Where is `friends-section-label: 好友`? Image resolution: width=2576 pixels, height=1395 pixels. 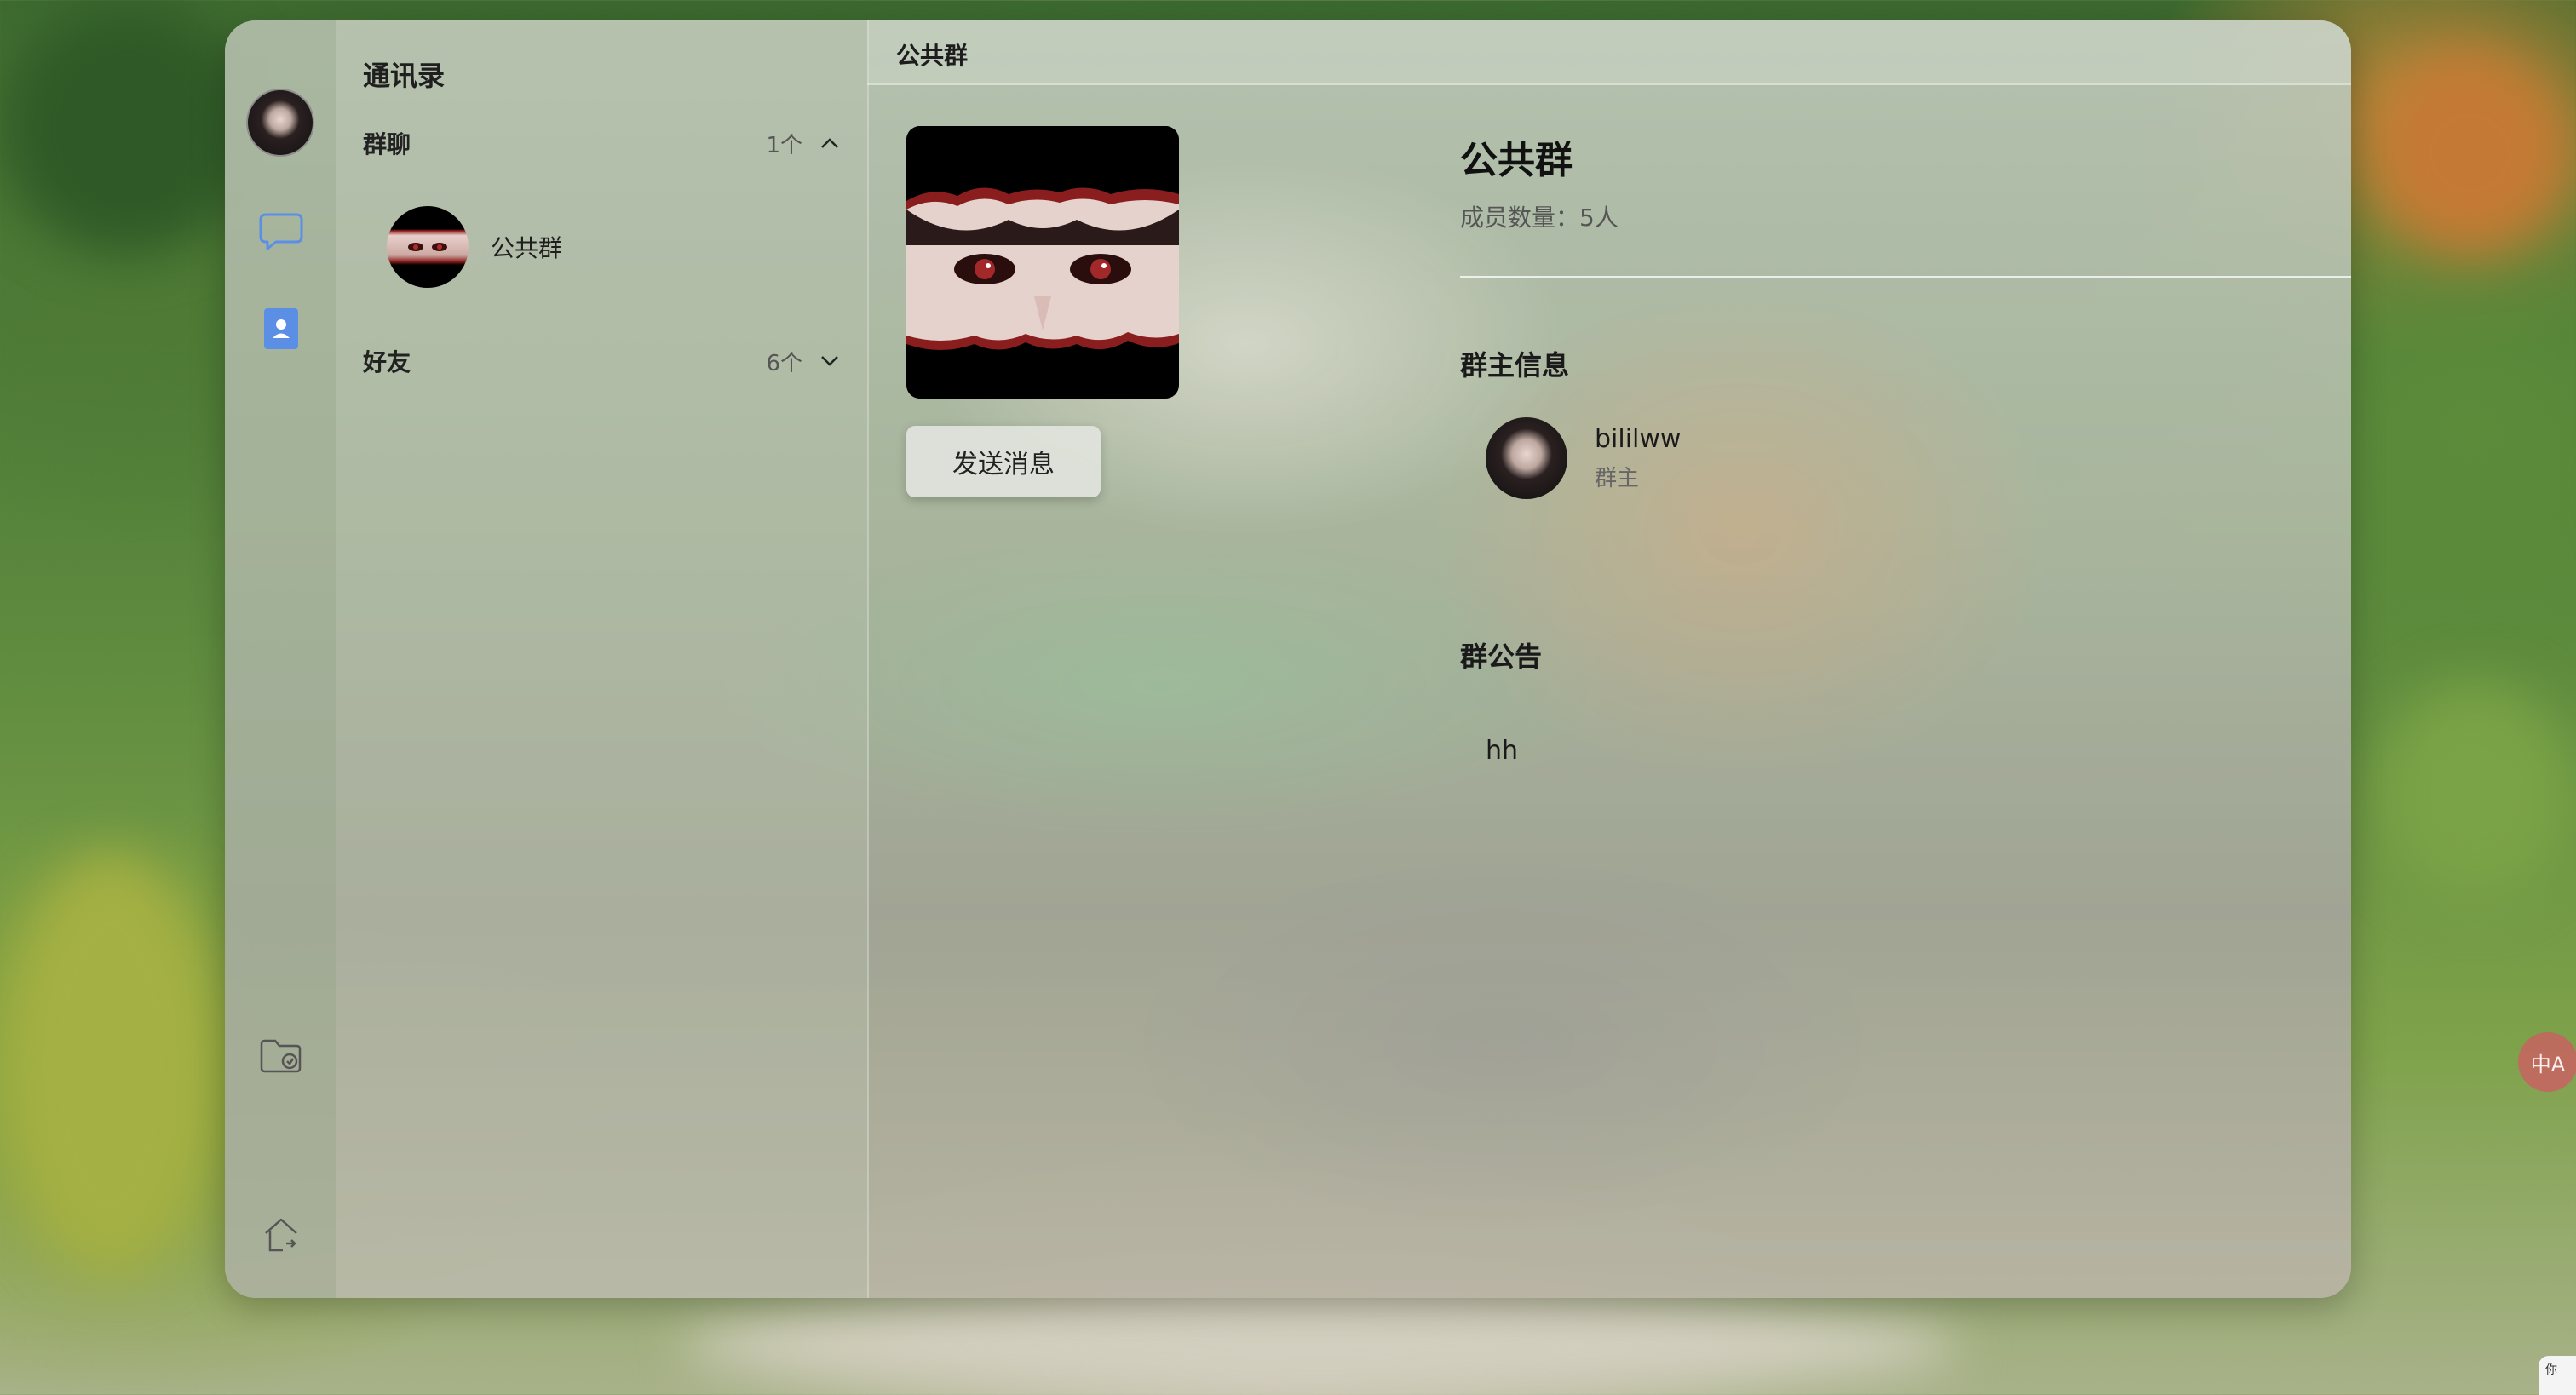
friends-section-label: 好友 is located at coordinates (387, 362).